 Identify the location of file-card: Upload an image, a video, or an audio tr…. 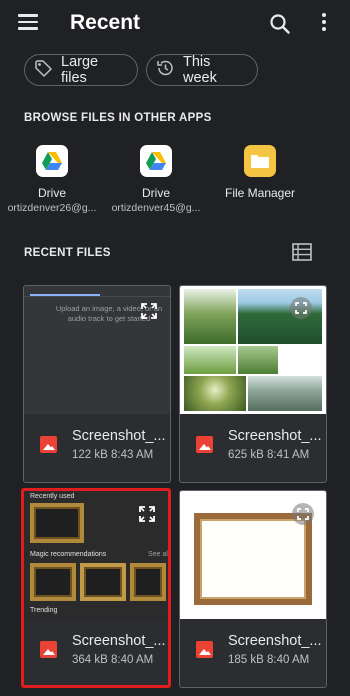
(97, 384).